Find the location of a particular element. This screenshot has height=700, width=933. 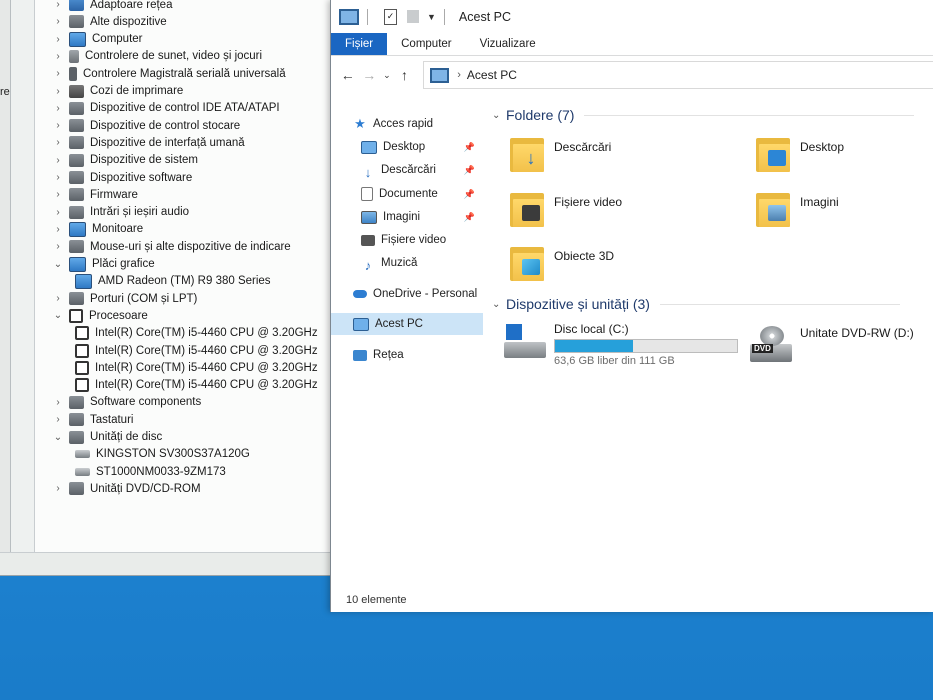

nav-item: Desktop 📌 is located at coordinates (407, 147).